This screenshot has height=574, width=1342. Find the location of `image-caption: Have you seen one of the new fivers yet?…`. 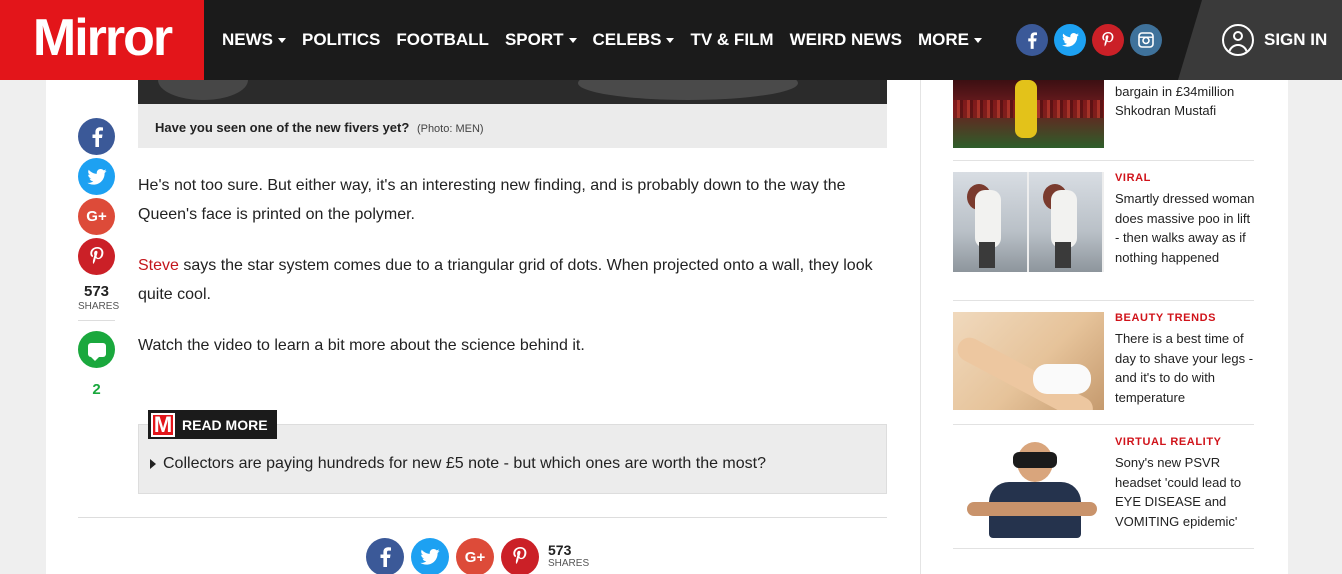

image-caption: Have you seen one of the new fivers yet?… is located at coordinates (512, 126).